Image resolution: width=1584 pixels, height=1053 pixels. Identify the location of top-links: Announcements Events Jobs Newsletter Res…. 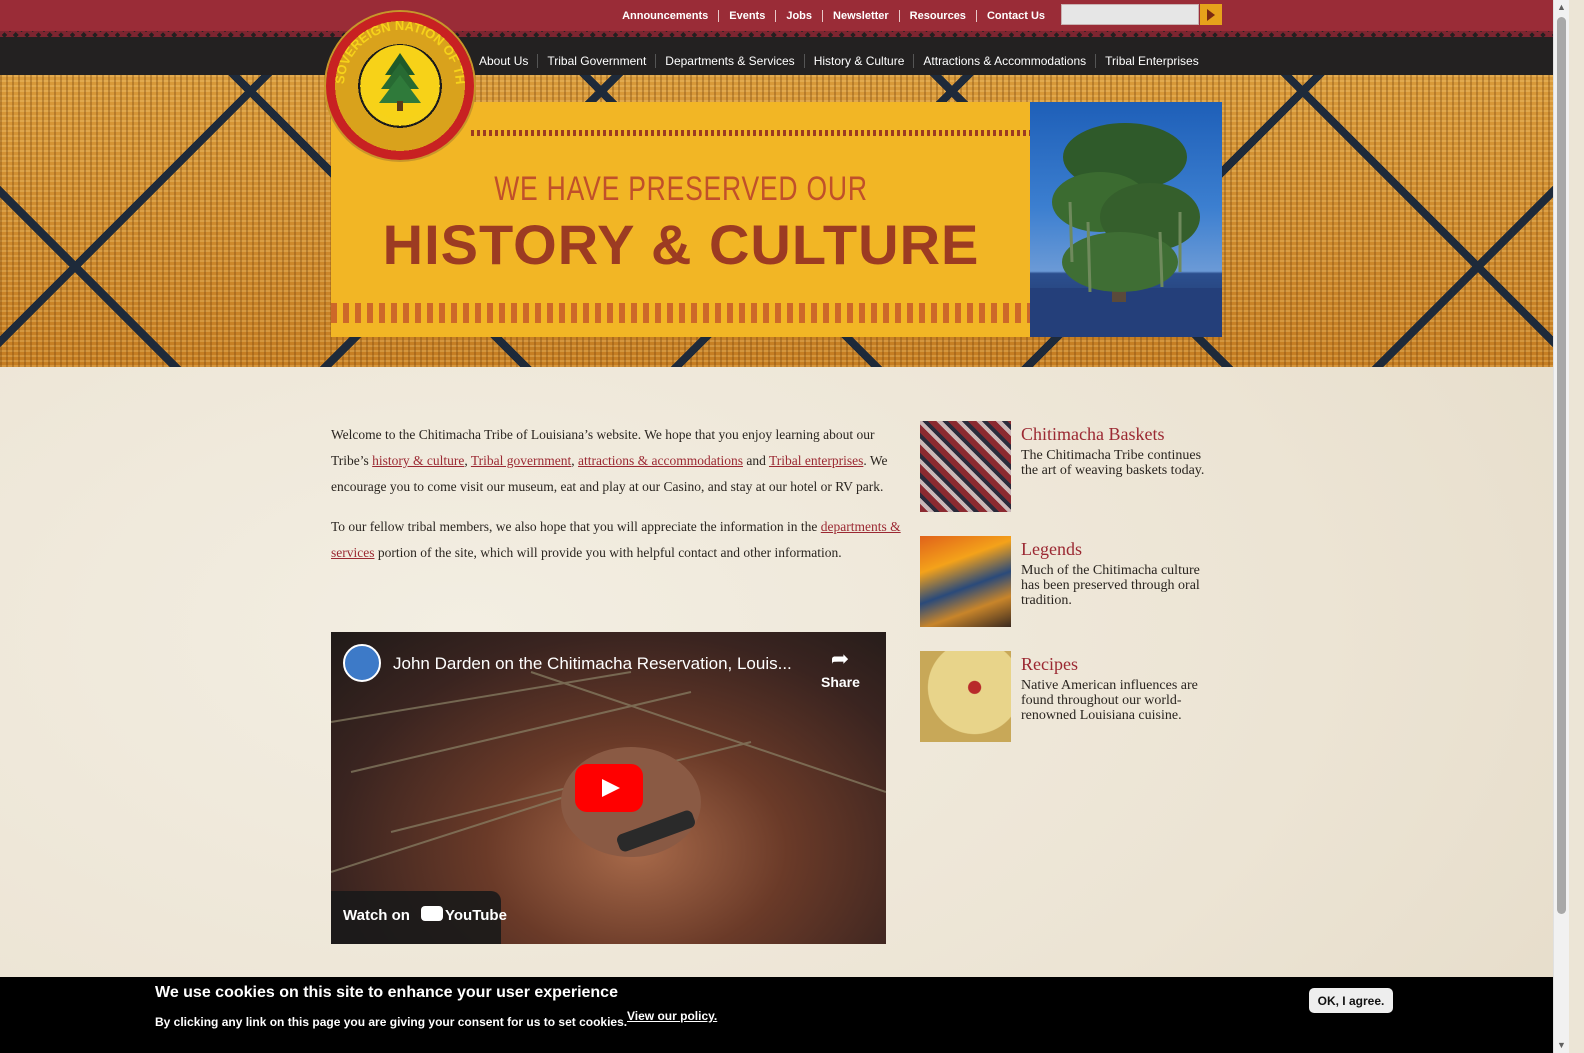
(833, 16).